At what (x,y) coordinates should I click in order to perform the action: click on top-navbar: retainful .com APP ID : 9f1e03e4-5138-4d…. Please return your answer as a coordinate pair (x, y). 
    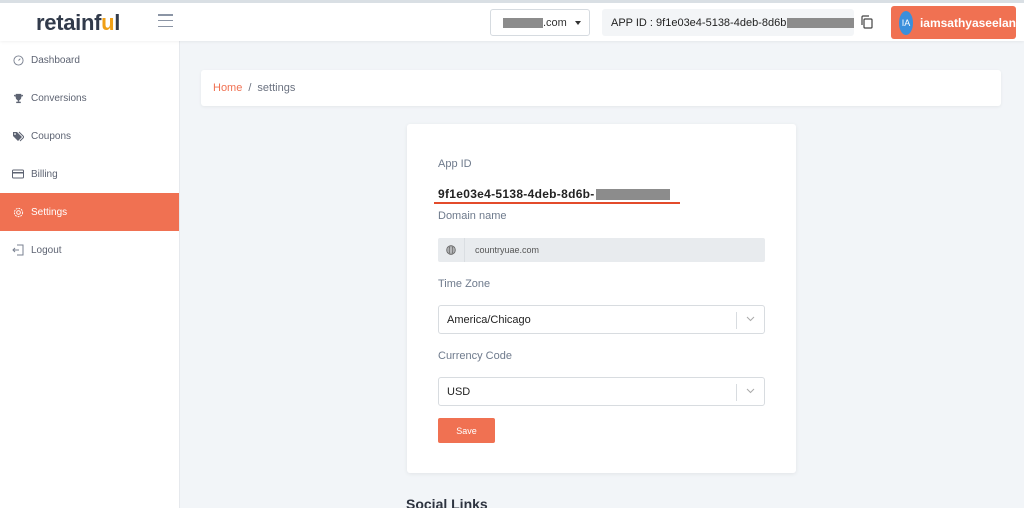
    Looking at the image, I should click on (512, 20).